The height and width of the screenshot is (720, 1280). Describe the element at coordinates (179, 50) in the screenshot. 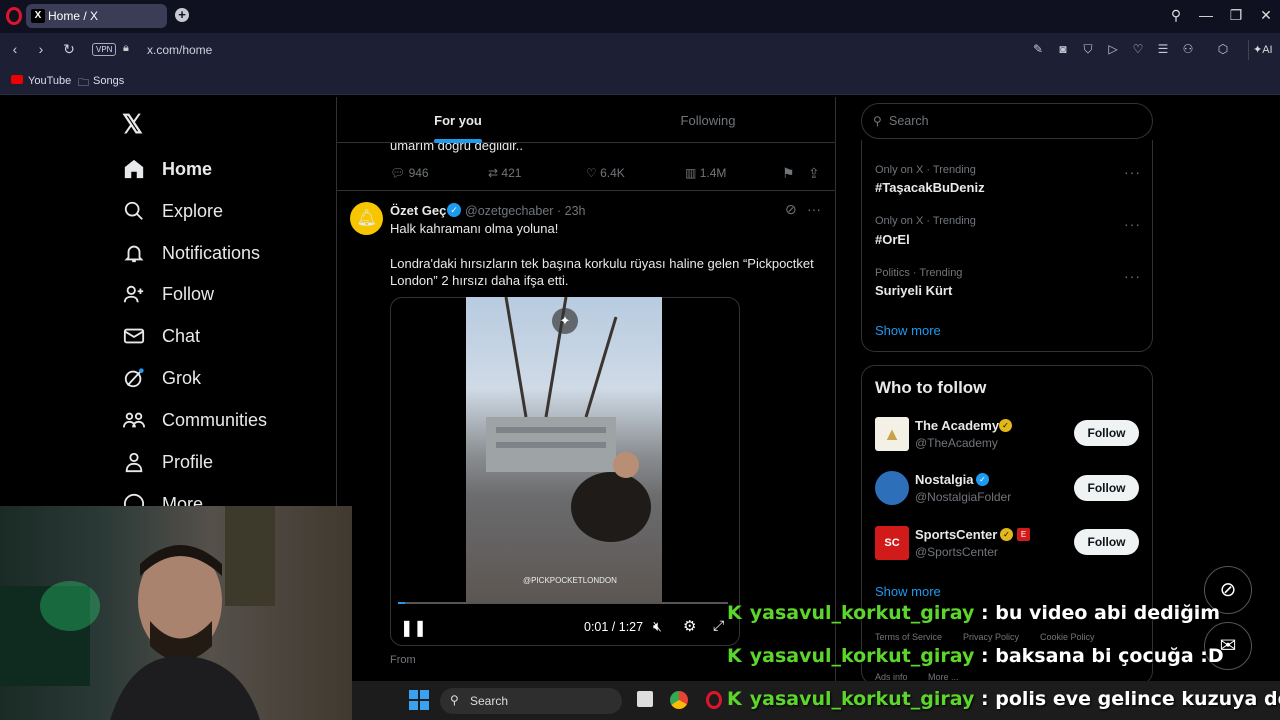

I see `url-field: x.com/home` at that location.